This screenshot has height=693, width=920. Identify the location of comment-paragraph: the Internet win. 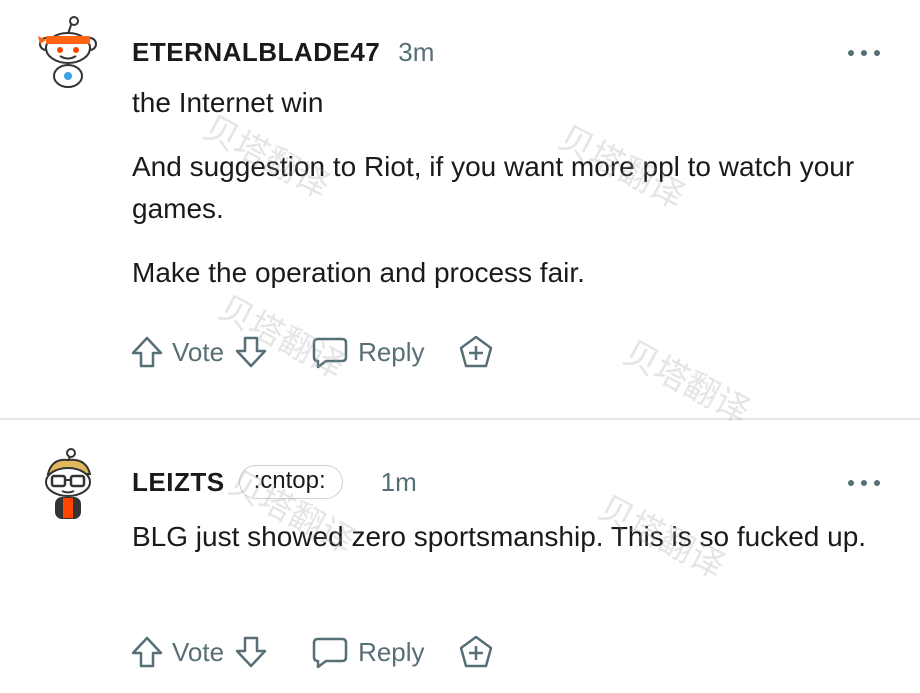
(228, 102).